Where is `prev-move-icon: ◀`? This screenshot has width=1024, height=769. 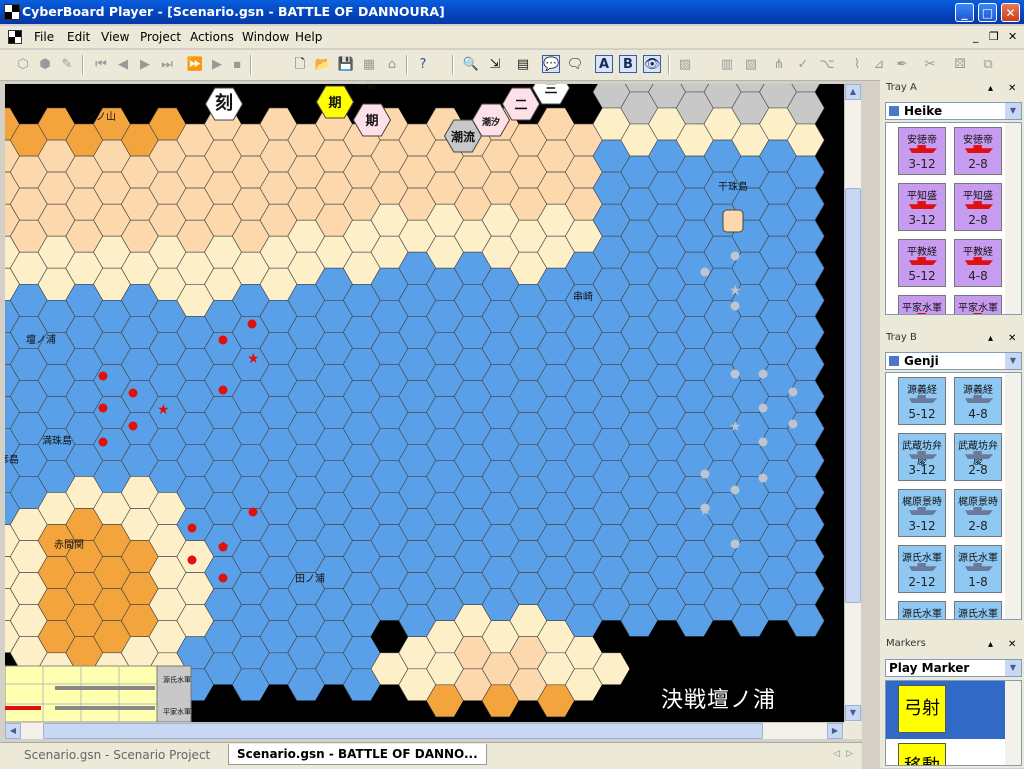 prev-move-icon: ◀ is located at coordinates (123, 65).